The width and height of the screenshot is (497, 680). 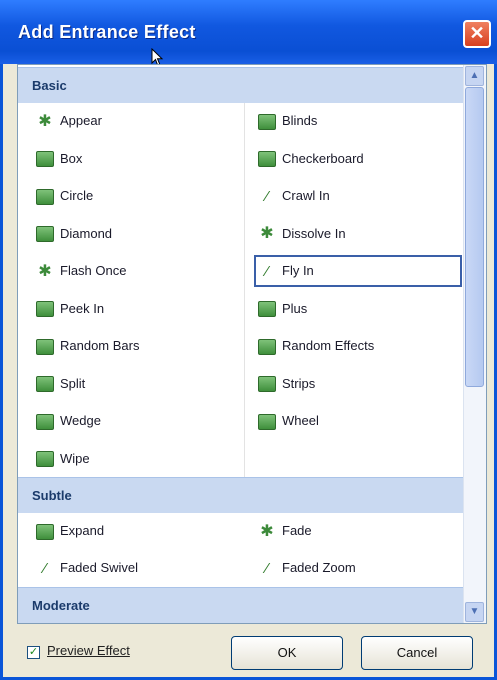 I want to click on effect-item-label: Random Bars, so click(x=100, y=345).